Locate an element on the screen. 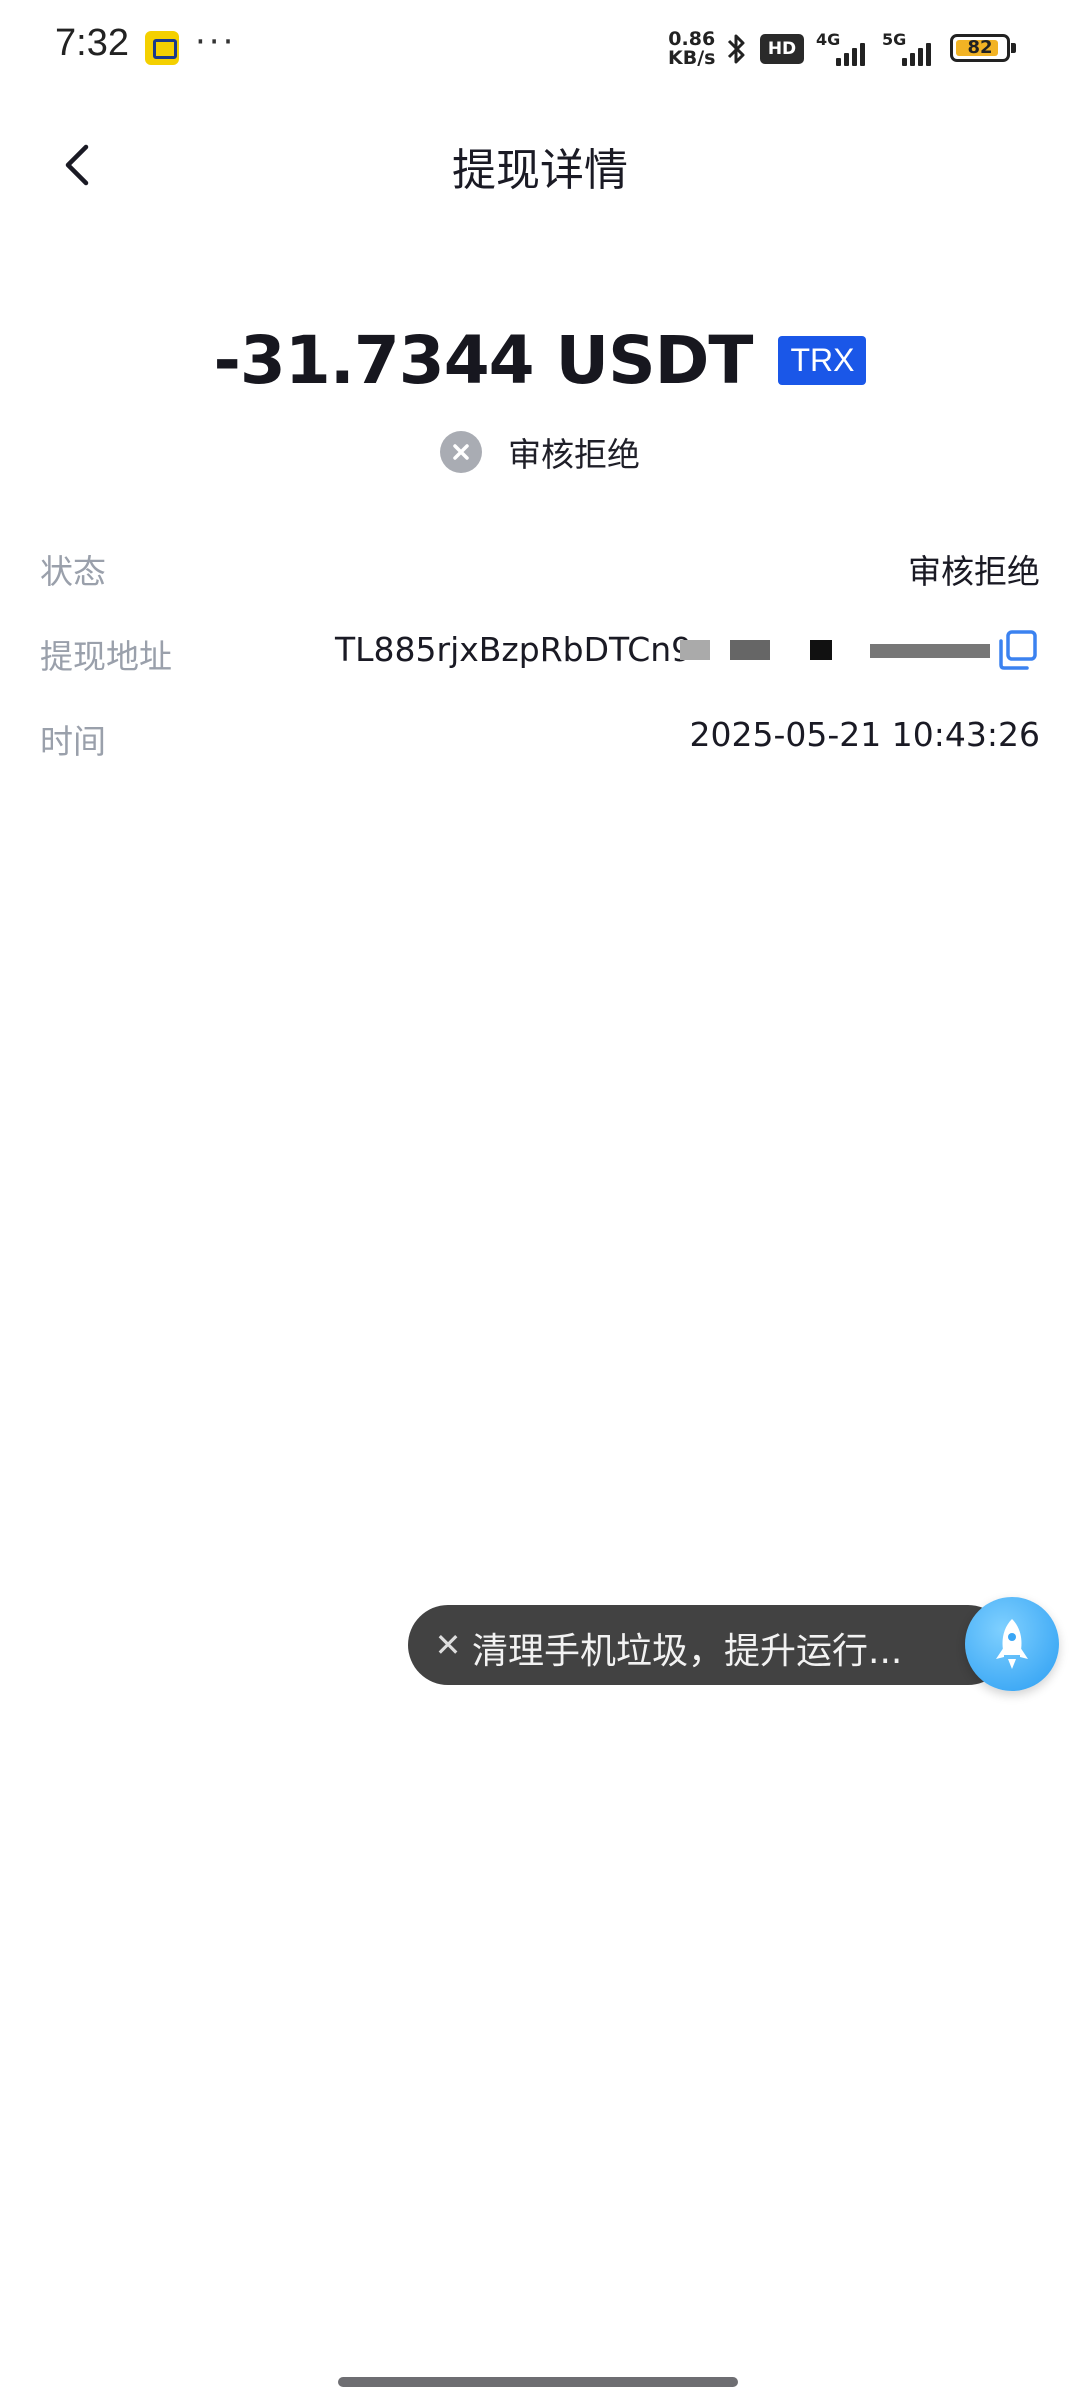 This screenshot has width=1080, height=2400. status-time: 7:32 is located at coordinates (92, 43).